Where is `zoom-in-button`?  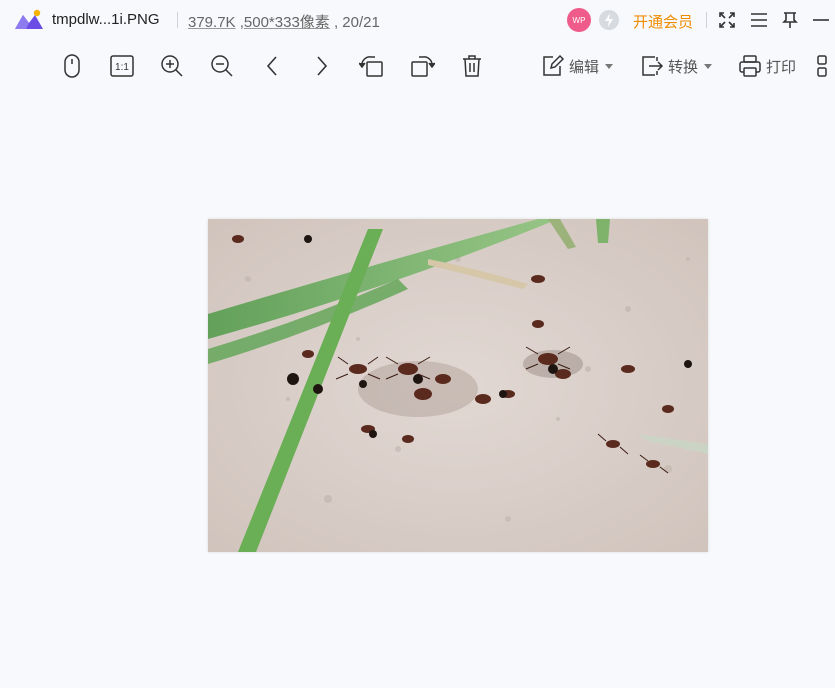 zoom-in-button is located at coordinates (172, 66).